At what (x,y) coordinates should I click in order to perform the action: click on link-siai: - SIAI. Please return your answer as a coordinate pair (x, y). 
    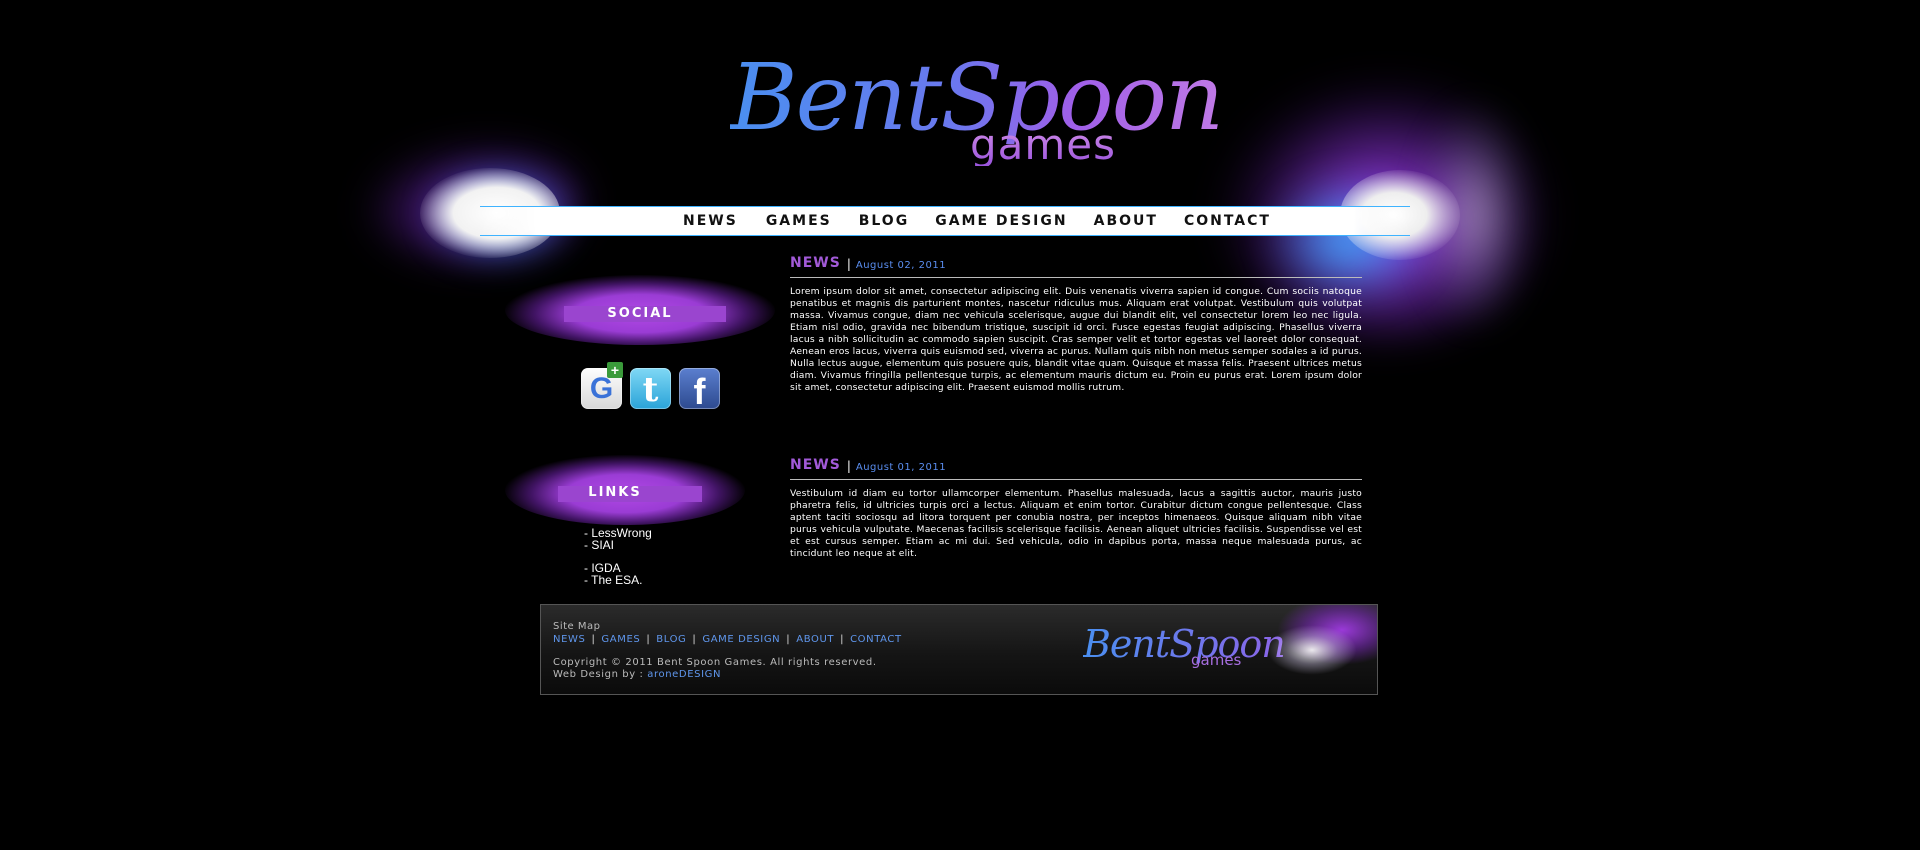
    Looking at the image, I should click on (618, 545).